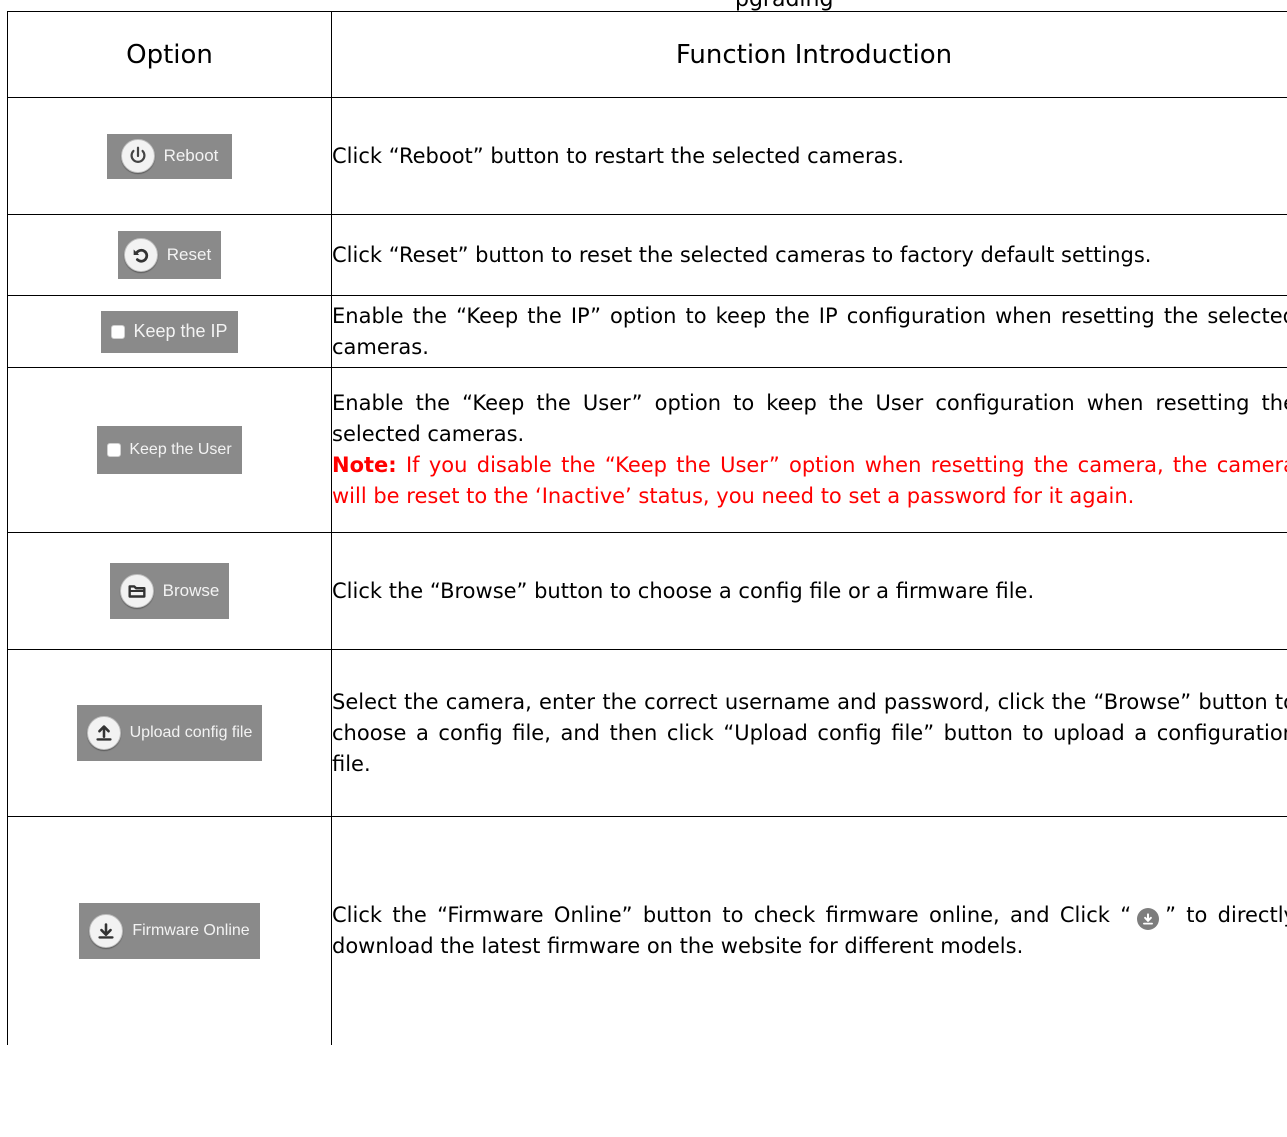  What do you see at coordinates (191, 732) in the screenshot?
I see `upload-config-file-label: Upload config file` at bounding box center [191, 732].